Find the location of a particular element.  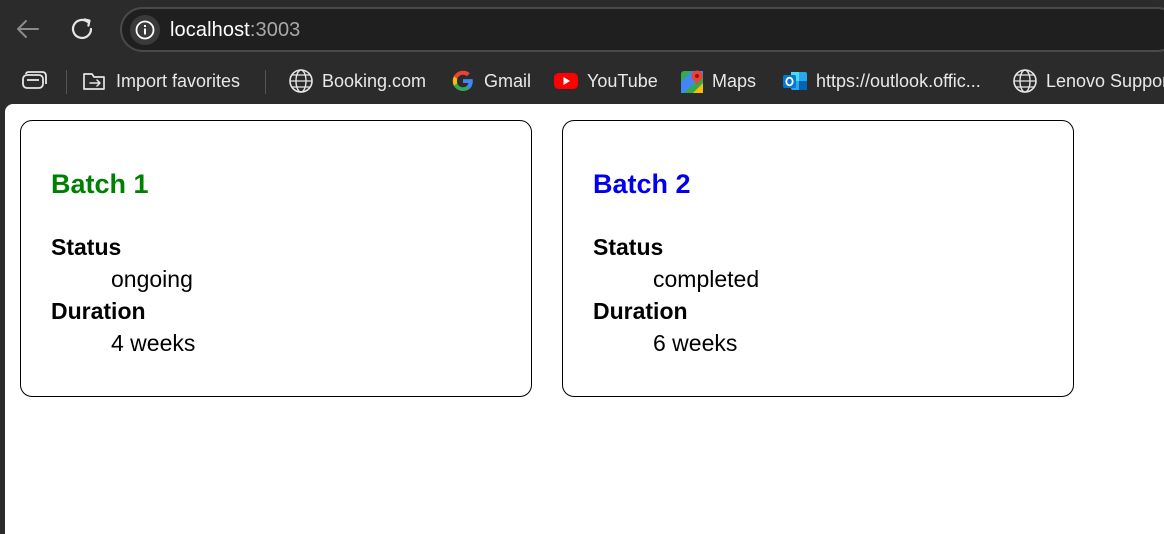

address-bar: localhost:3003 is located at coordinates (642, 29).